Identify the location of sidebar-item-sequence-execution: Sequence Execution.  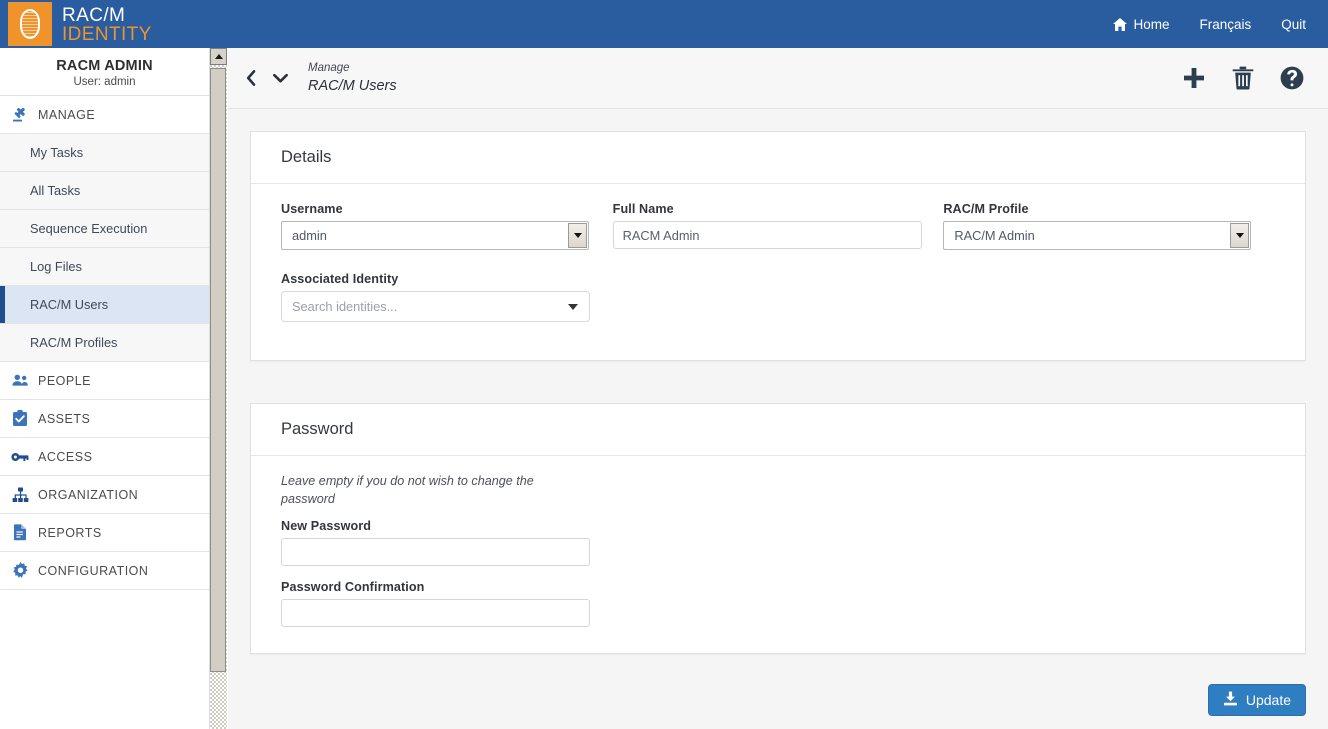
(104, 229).